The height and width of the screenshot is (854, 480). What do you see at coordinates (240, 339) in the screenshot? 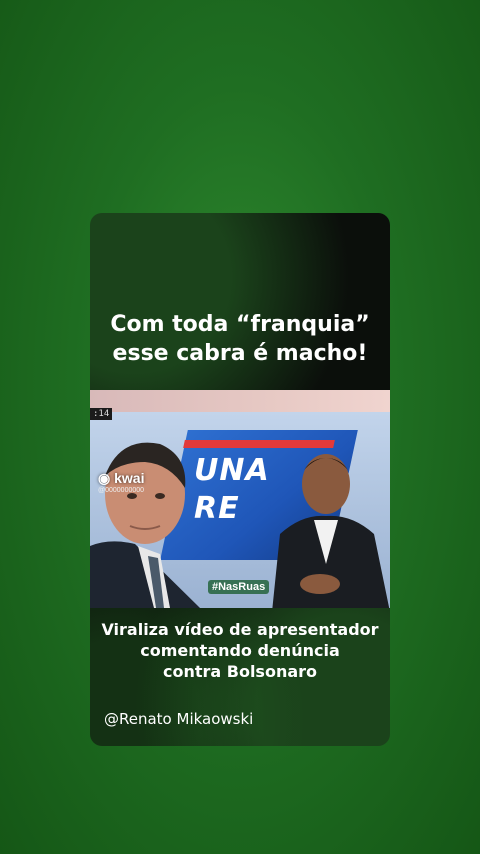
I see `post-headline: Com toda “franquia” esse cabra é macho!` at bounding box center [240, 339].